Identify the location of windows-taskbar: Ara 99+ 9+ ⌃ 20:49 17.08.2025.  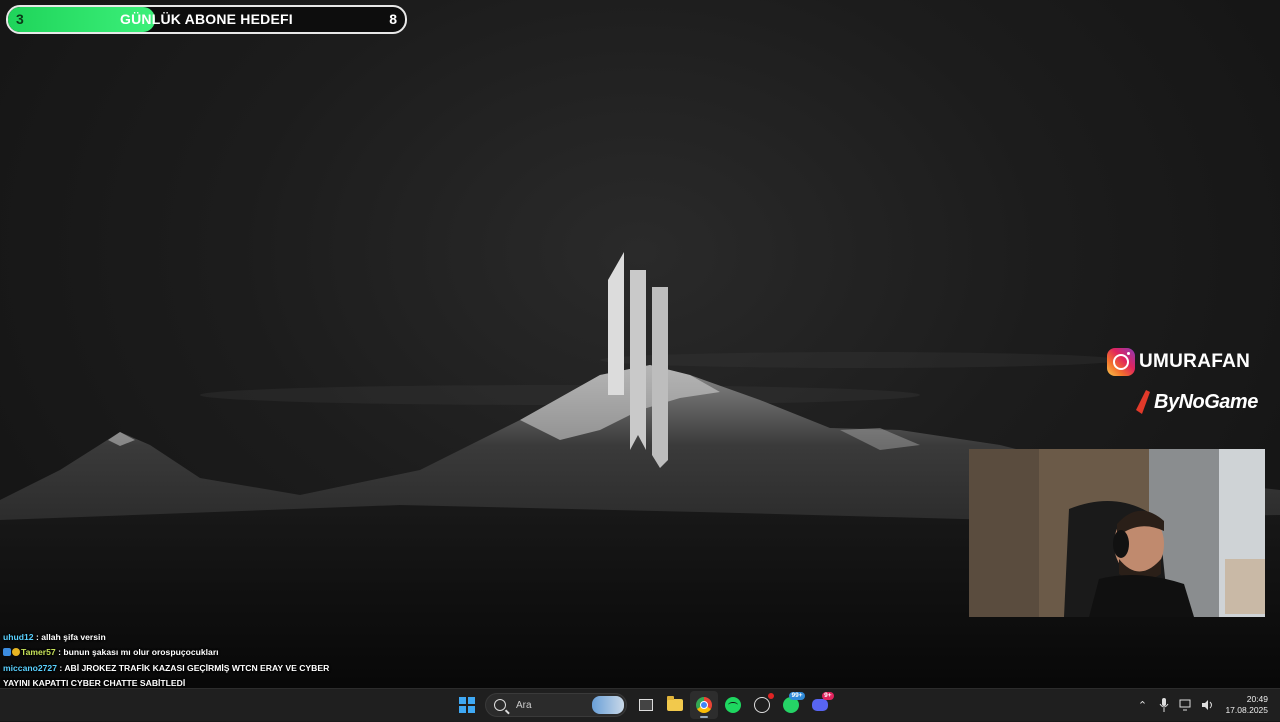
(640, 704).